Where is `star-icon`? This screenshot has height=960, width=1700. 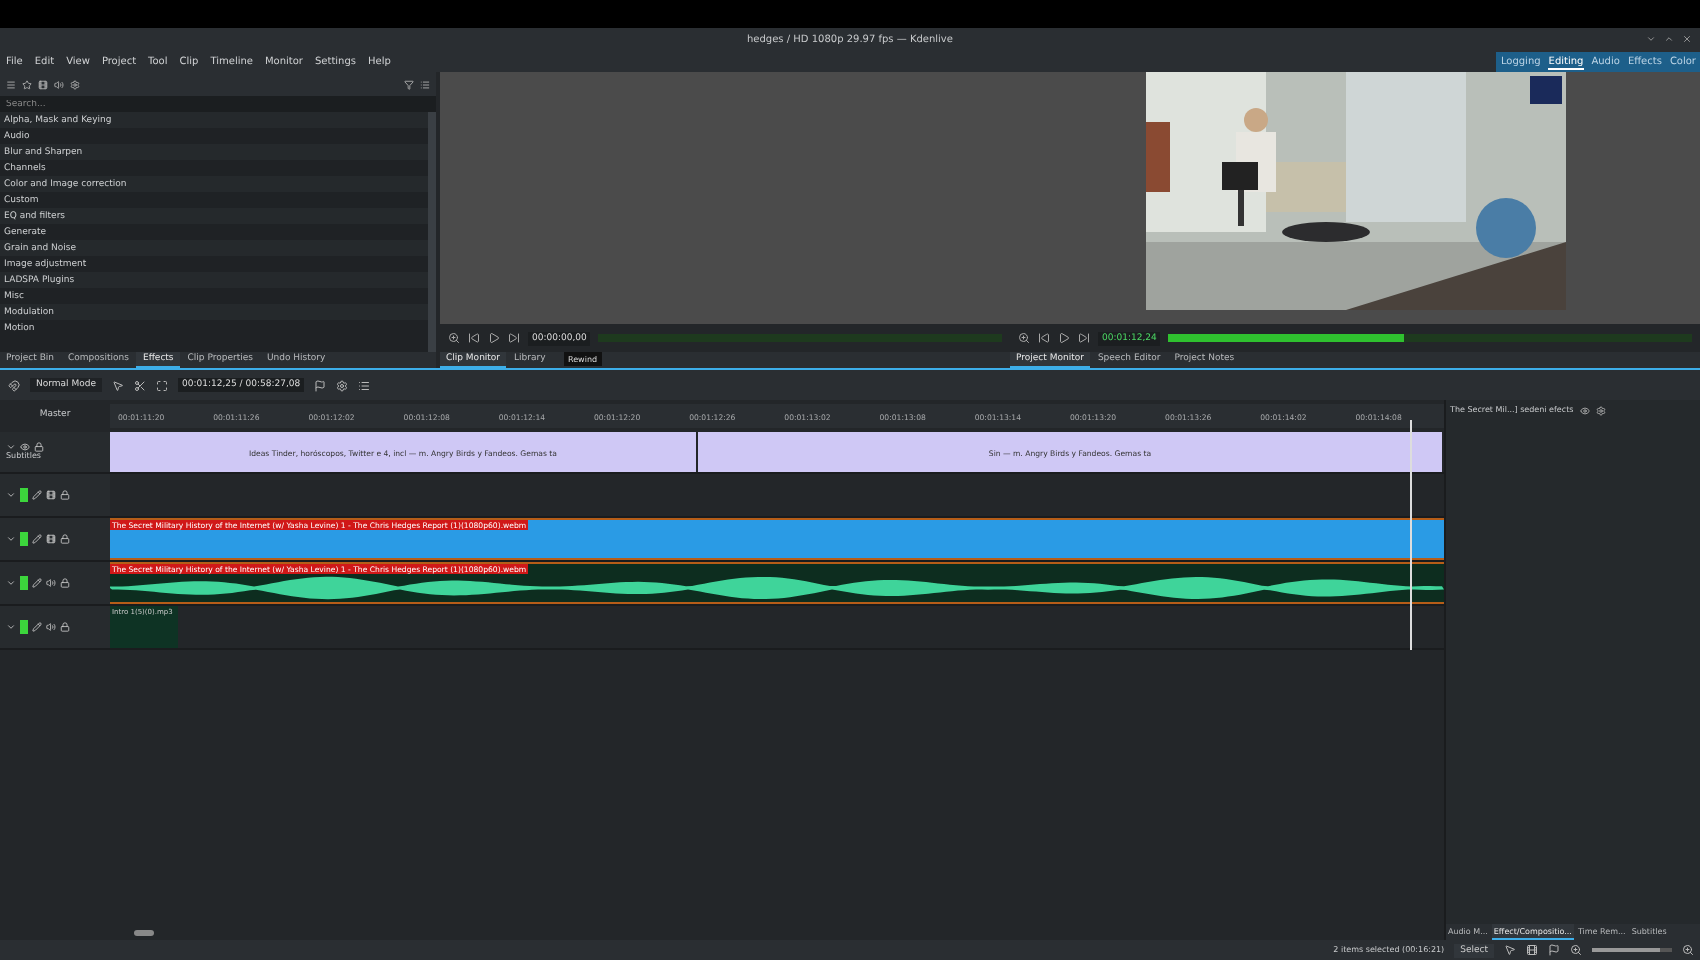
star-icon is located at coordinates (27, 84).